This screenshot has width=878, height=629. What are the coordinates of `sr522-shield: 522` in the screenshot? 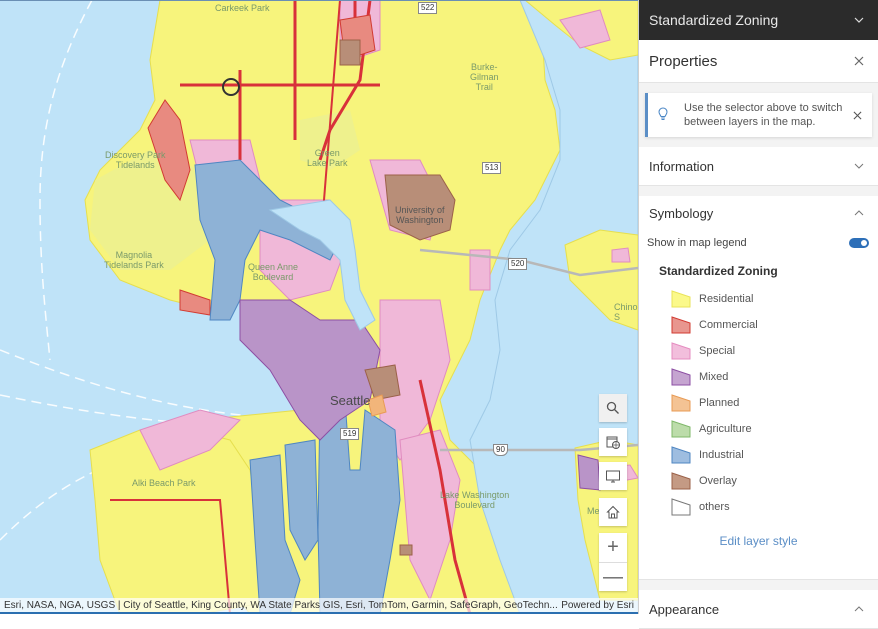 It's located at (428, 8).